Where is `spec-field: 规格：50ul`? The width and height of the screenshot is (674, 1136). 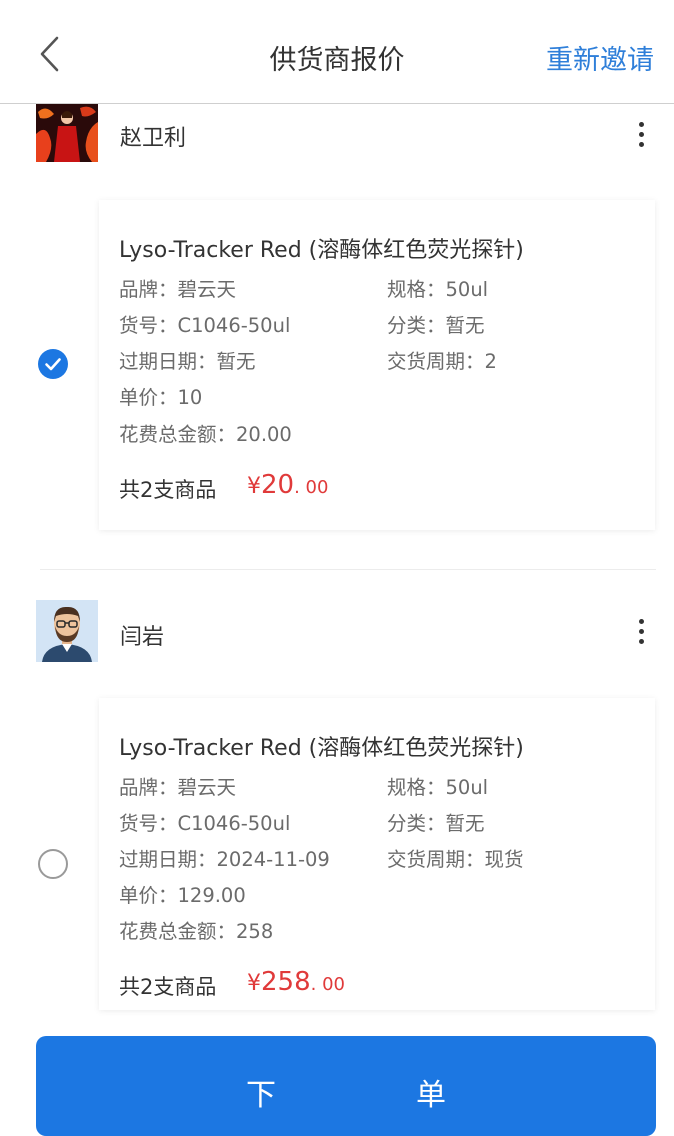 spec-field: 规格：50ul is located at coordinates (438, 787).